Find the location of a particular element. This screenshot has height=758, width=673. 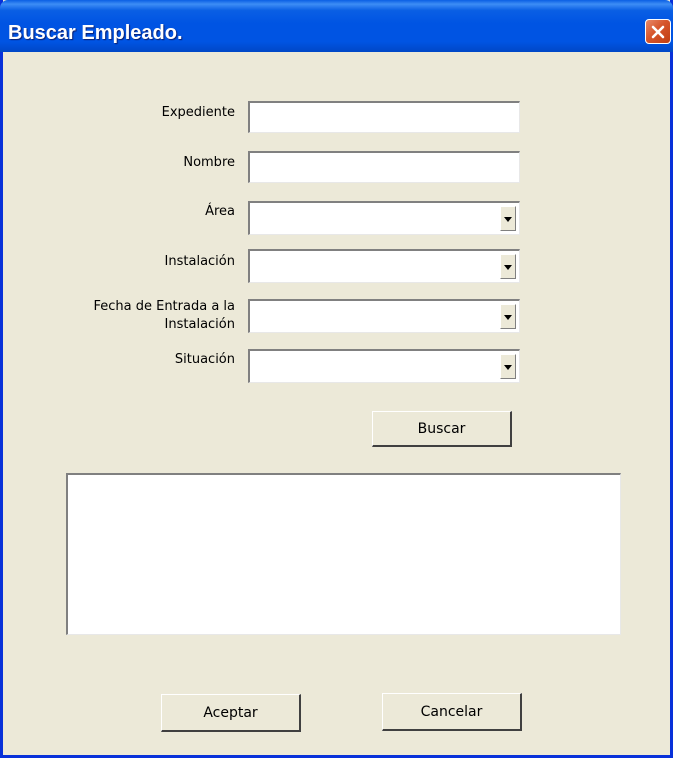

expediente-label: Expediente is located at coordinates (198, 112).